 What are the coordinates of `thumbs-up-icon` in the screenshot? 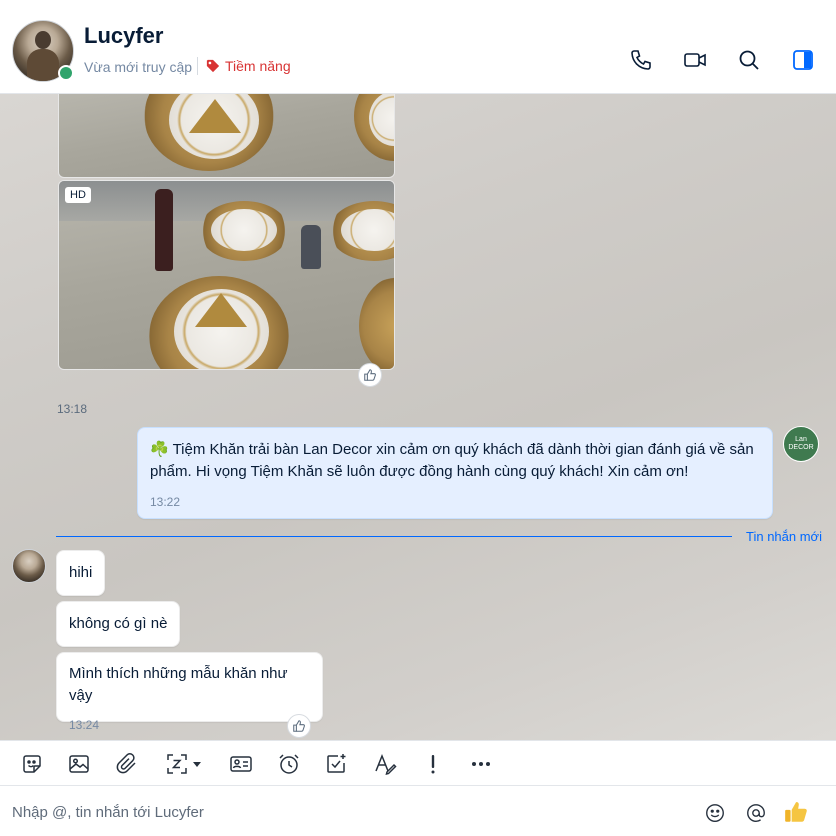 It's located at (796, 812).